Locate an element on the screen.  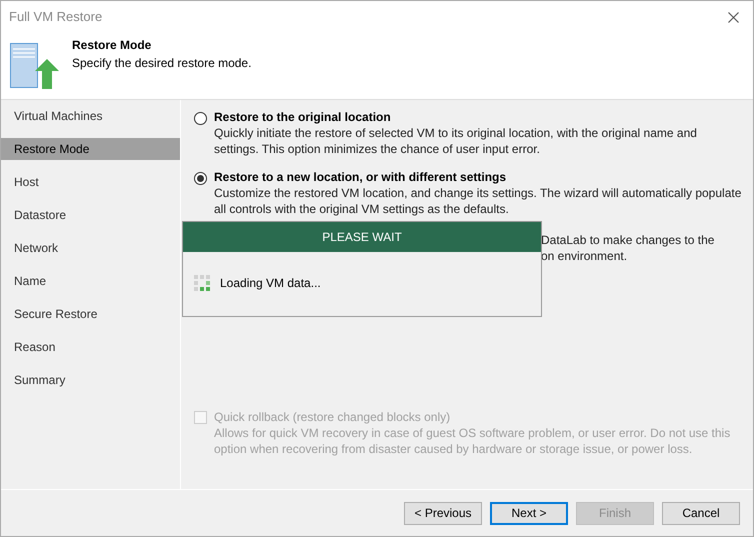
sidebar-item: Name is located at coordinates (90, 281).